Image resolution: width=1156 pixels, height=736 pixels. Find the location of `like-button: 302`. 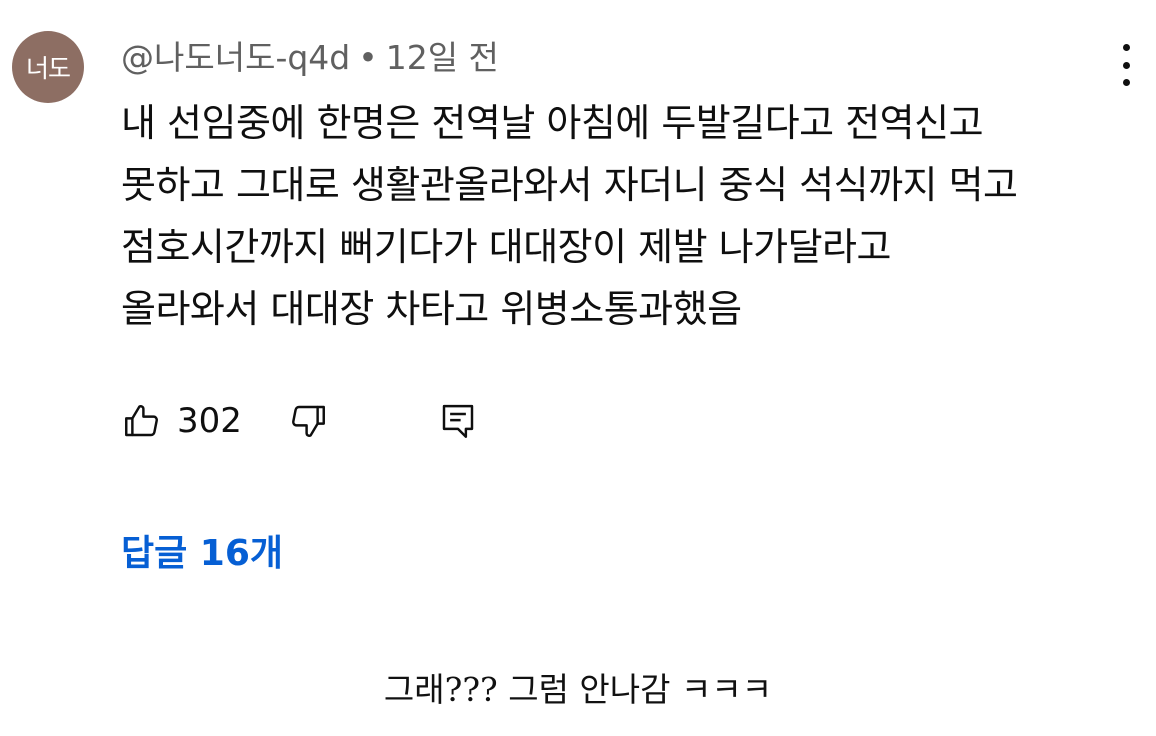

like-button: 302 is located at coordinates (181, 421).